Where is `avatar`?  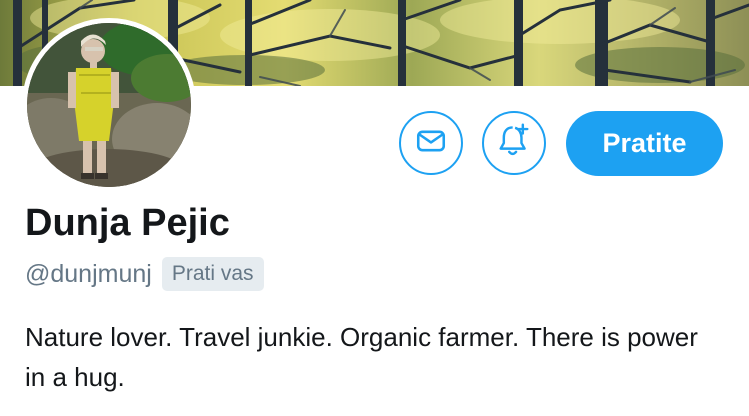 avatar is located at coordinates (109, 105).